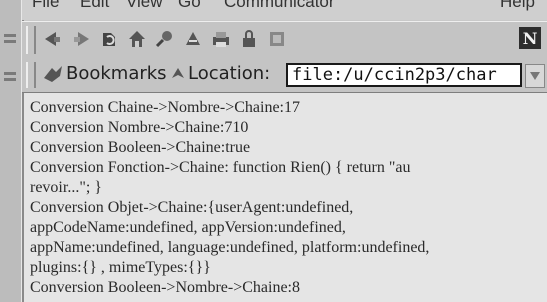 The height and width of the screenshot is (302, 547). I want to click on guide-button, so click(193, 39).